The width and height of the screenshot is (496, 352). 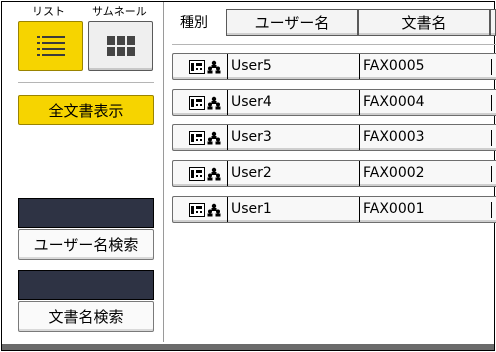 I want to click on row-document-name: FAX0001, so click(x=392, y=209).